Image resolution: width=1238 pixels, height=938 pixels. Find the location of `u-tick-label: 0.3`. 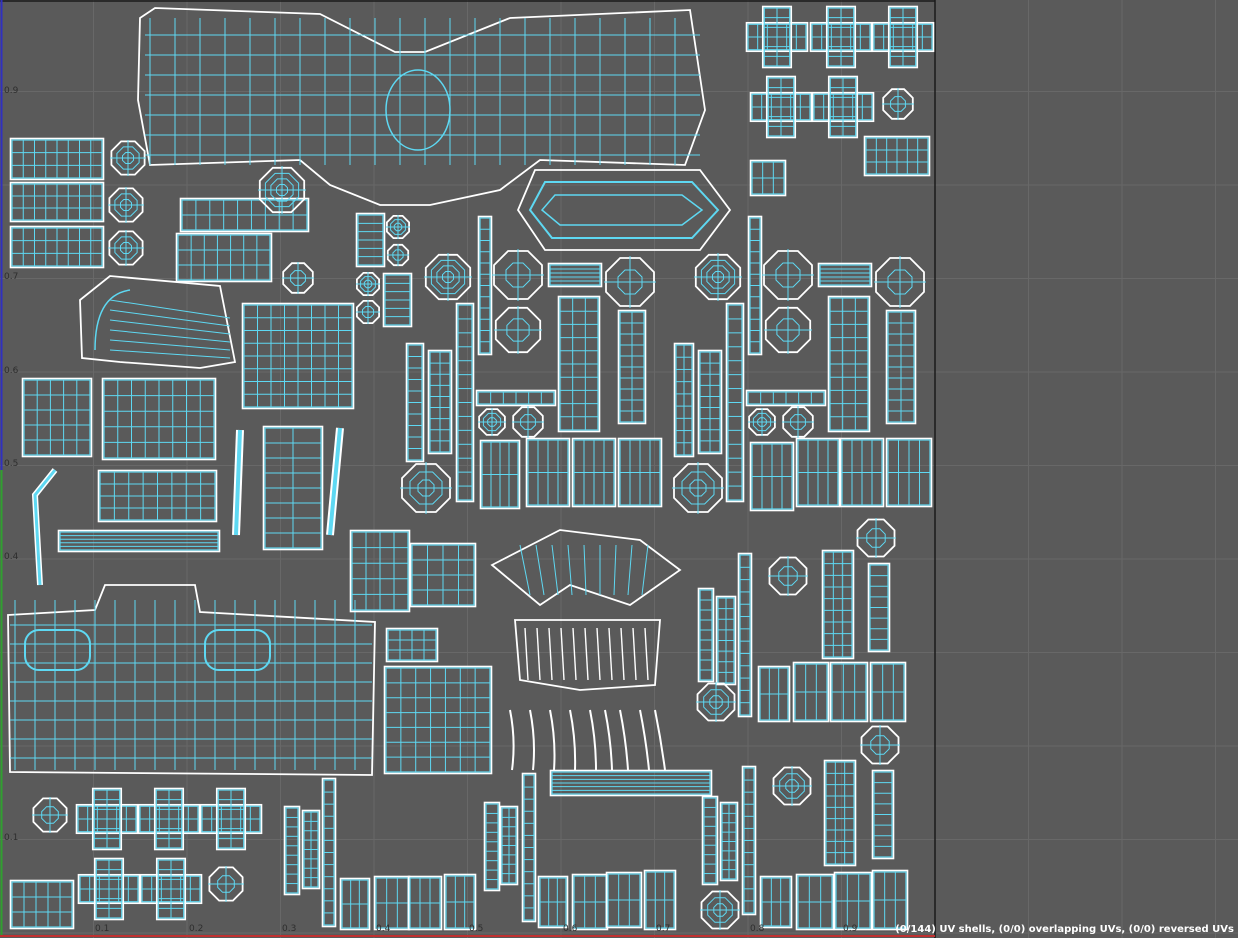

u-tick-label: 0.3 is located at coordinates (289, 929).